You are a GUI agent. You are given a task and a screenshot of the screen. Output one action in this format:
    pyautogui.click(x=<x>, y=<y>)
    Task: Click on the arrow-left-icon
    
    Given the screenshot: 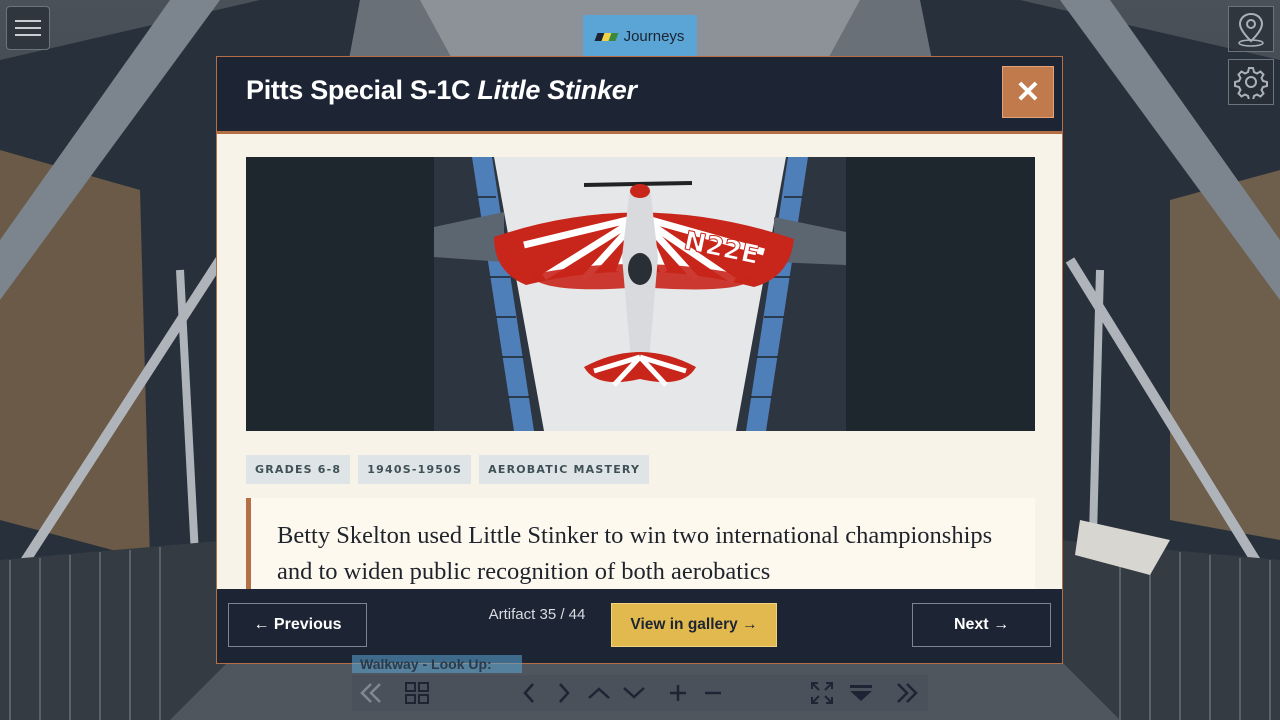 What is the action you would take?
    pyautogui.click(x=528, y=693)
    